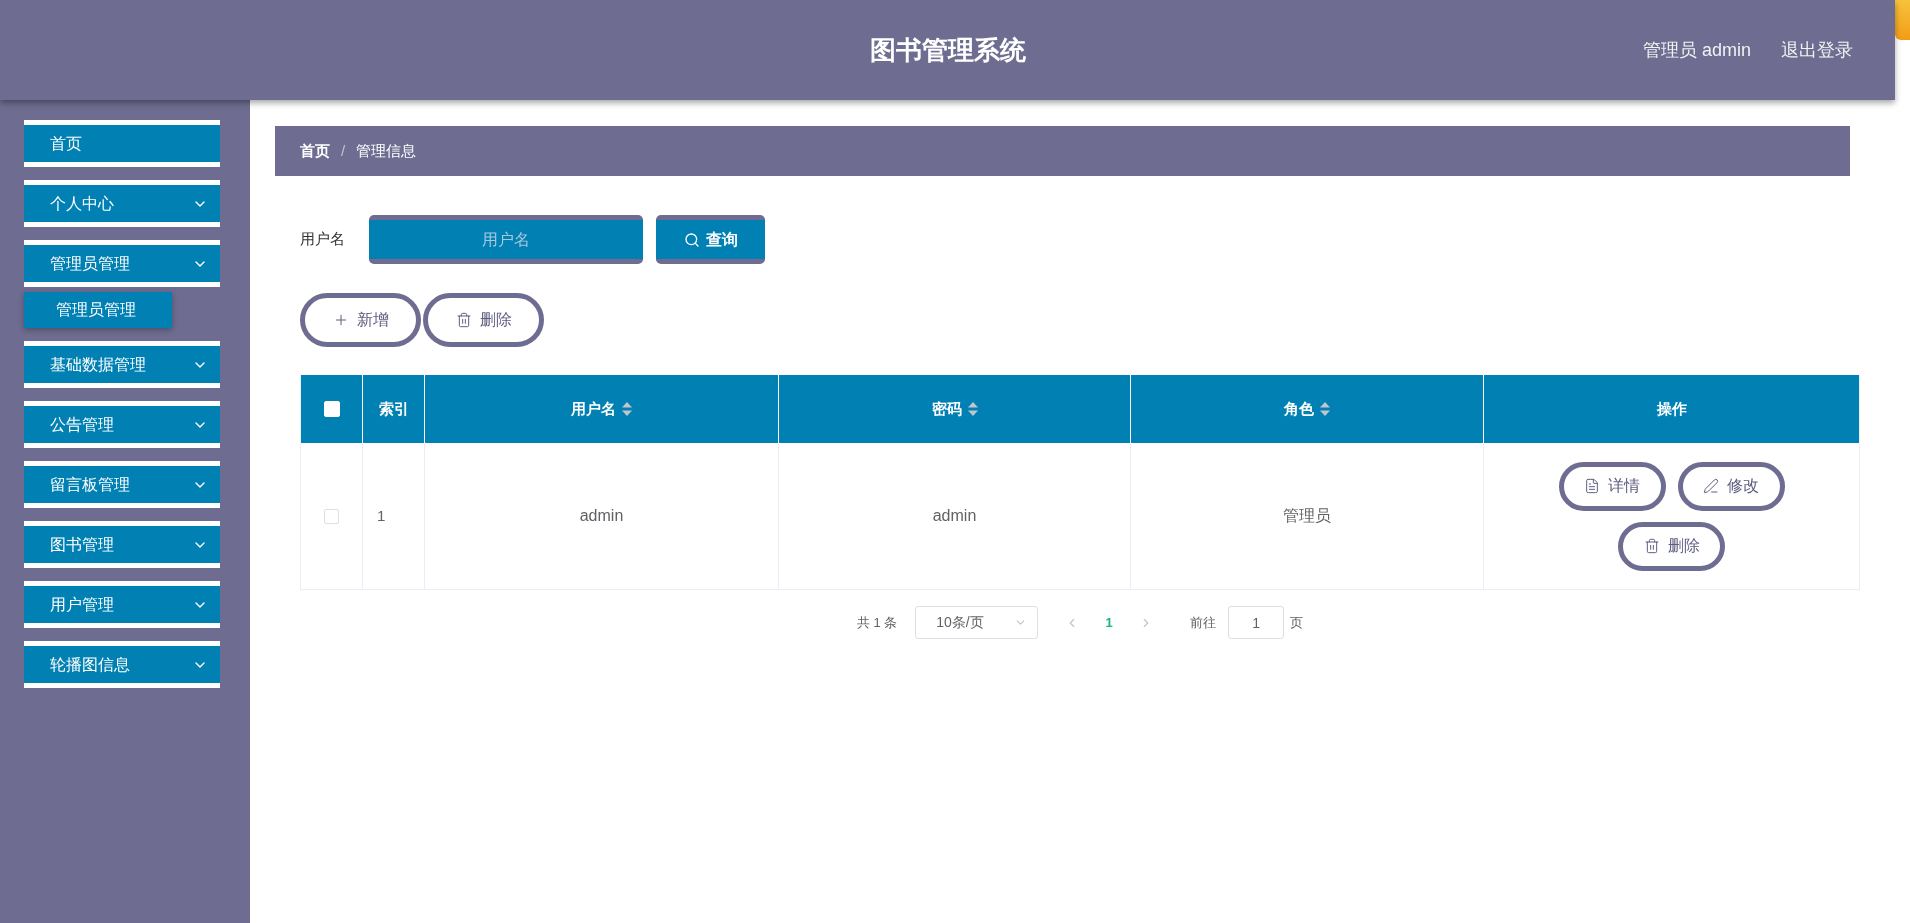 This screenshot has height=923, width=1910. What do you see at coordinates (1256, 622) in the screenshot?
I see `goto-page-field: 1` at bounding box center [1256, 622].